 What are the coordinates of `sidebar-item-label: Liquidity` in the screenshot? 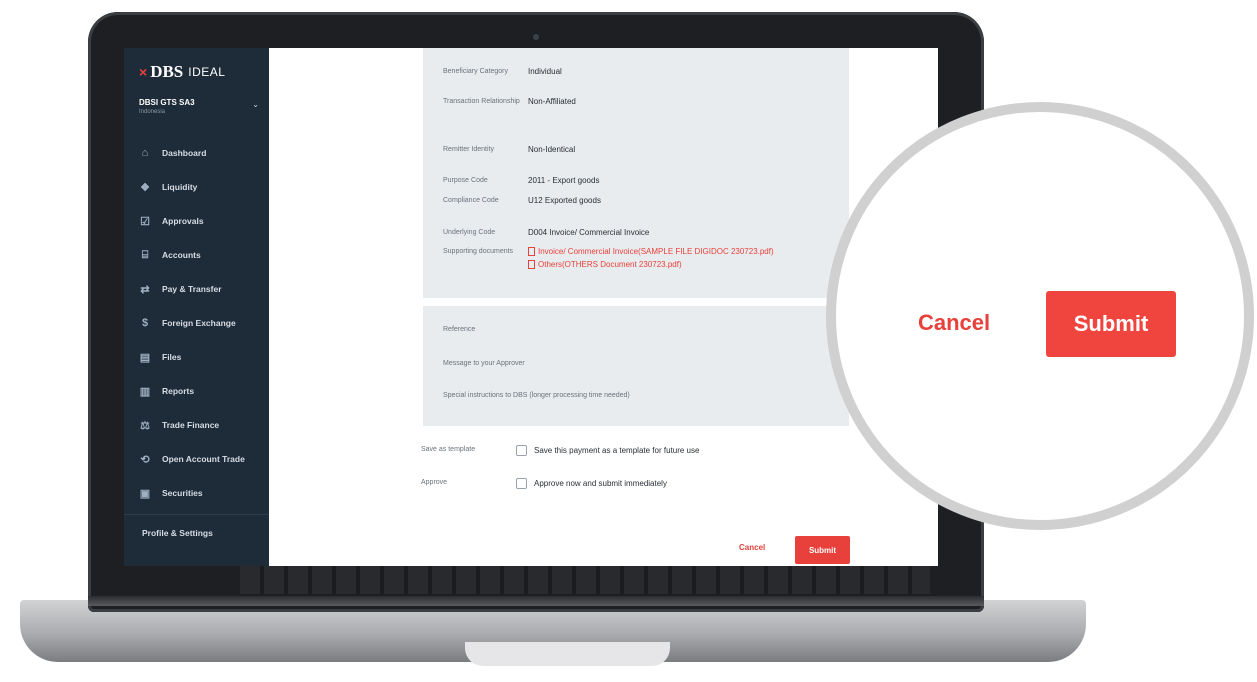 It's located at (180, 187).